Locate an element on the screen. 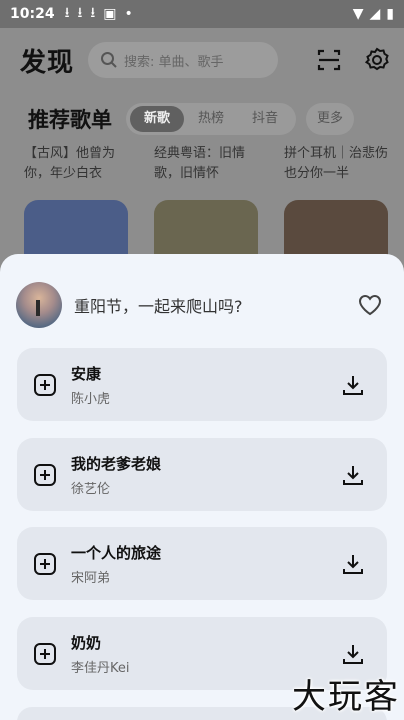 The image size is (404, 720). search-input: 搜索: 单曲、歌手 is located at coordinates (183, 60).